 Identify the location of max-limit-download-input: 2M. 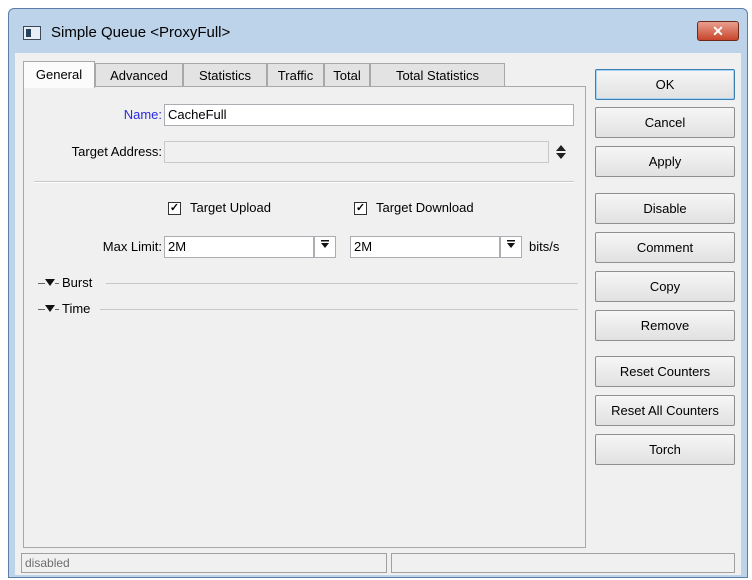
(425, 247).